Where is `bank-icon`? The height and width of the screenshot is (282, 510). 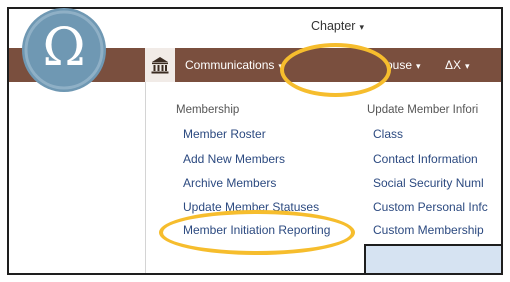 bank-icon is located at coordinates (160, 65).